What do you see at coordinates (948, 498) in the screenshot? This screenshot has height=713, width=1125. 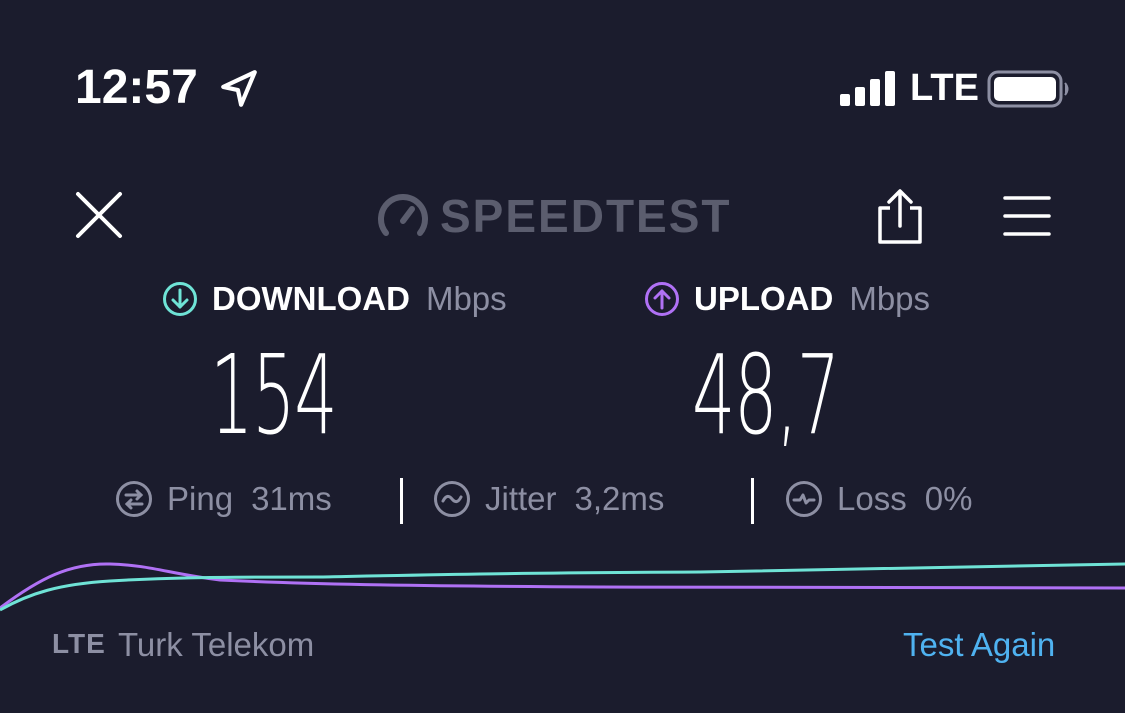 I see `loss-value: 0%` at bounding box center [948, 498].